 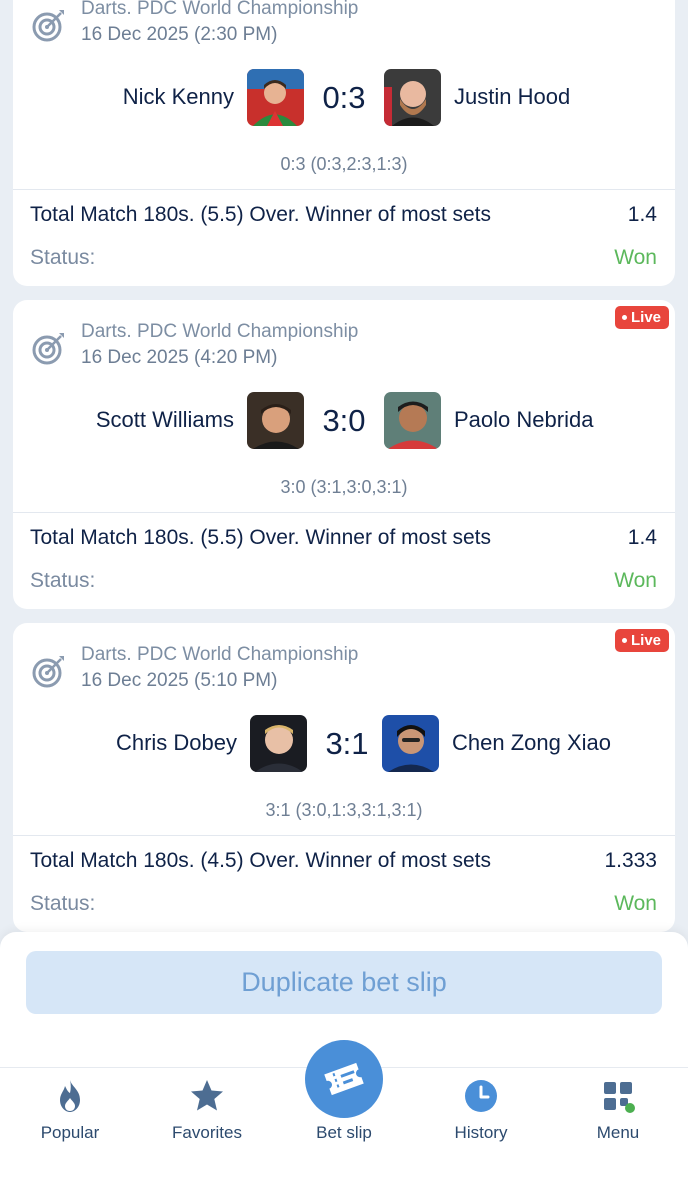 What do you see at coordinates (70, 1132) in the screenshot?
I see `nav-label-popular: Popular` at bounding box center [70, 1132].